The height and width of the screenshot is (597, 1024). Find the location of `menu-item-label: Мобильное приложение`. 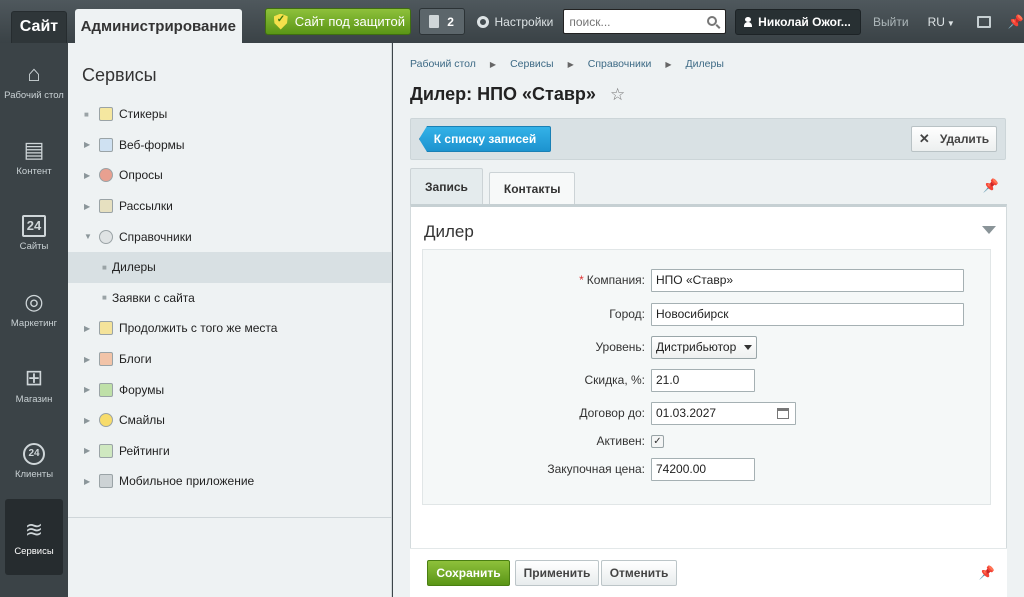

menu-item-label: Мобильное приложение is located at coordinates (187, 481).